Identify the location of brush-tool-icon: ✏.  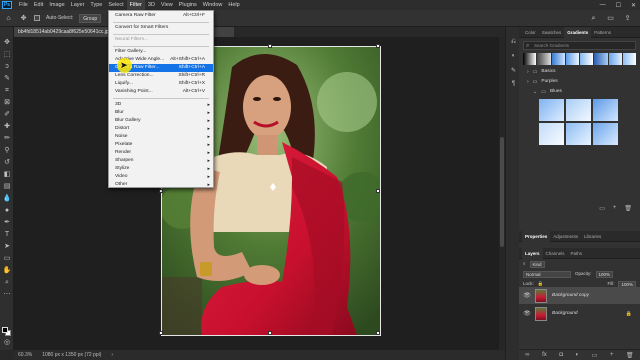
(7, 138).